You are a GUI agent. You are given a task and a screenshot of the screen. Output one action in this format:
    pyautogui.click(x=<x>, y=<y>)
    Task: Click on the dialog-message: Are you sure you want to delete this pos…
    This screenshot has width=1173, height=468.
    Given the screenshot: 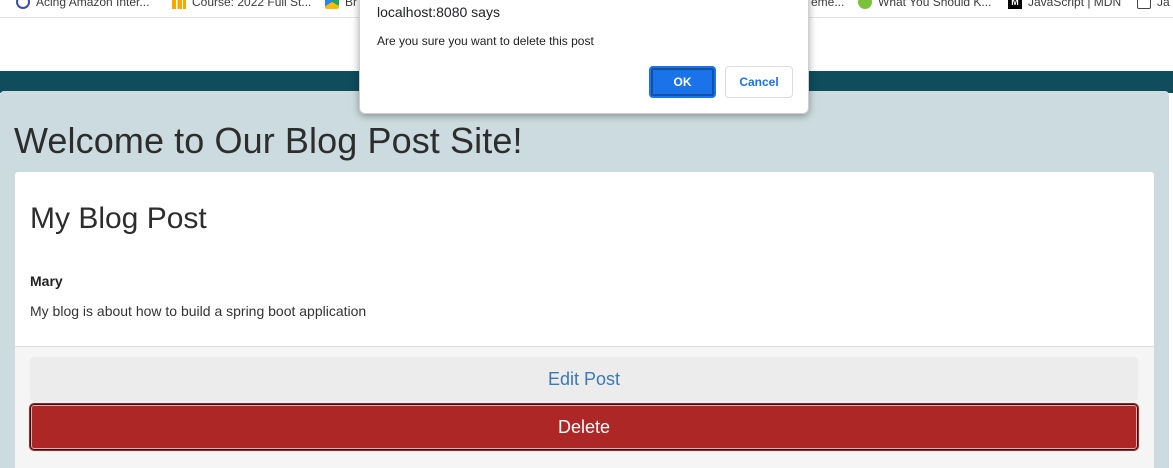 What is the action you would take?
    pyautogui.click(x=485, y=41)
    